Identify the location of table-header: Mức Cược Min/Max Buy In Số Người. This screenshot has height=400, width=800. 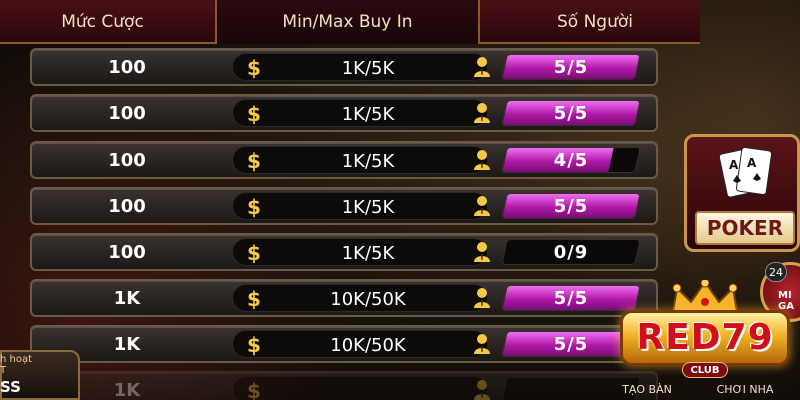
(350, 22).